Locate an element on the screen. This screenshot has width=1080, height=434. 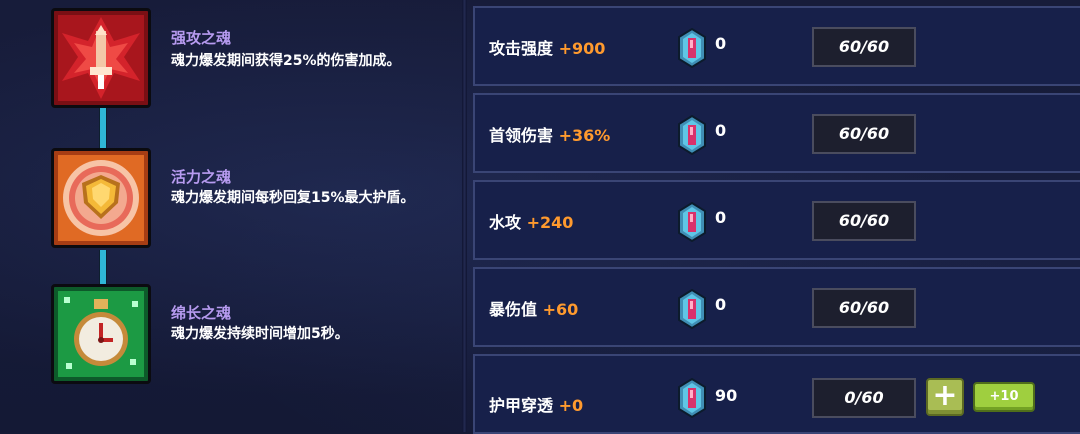
stat-name: 攻击强度 is located at coordinates (521, 48).